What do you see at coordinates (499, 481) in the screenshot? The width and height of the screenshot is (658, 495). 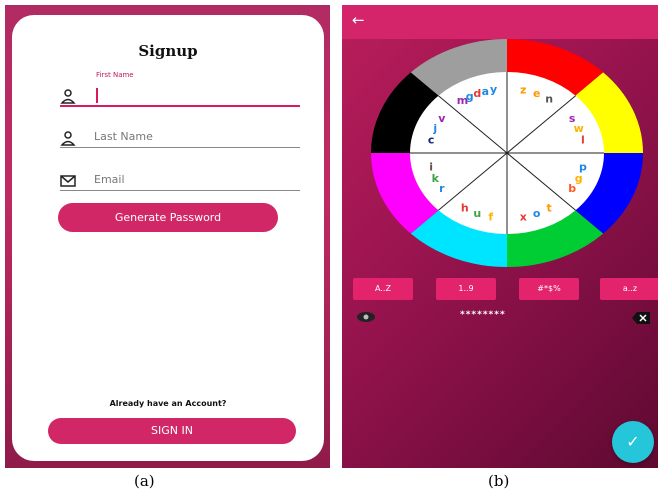 I see `caption-b: (b)` at bounding box center [499, 481].